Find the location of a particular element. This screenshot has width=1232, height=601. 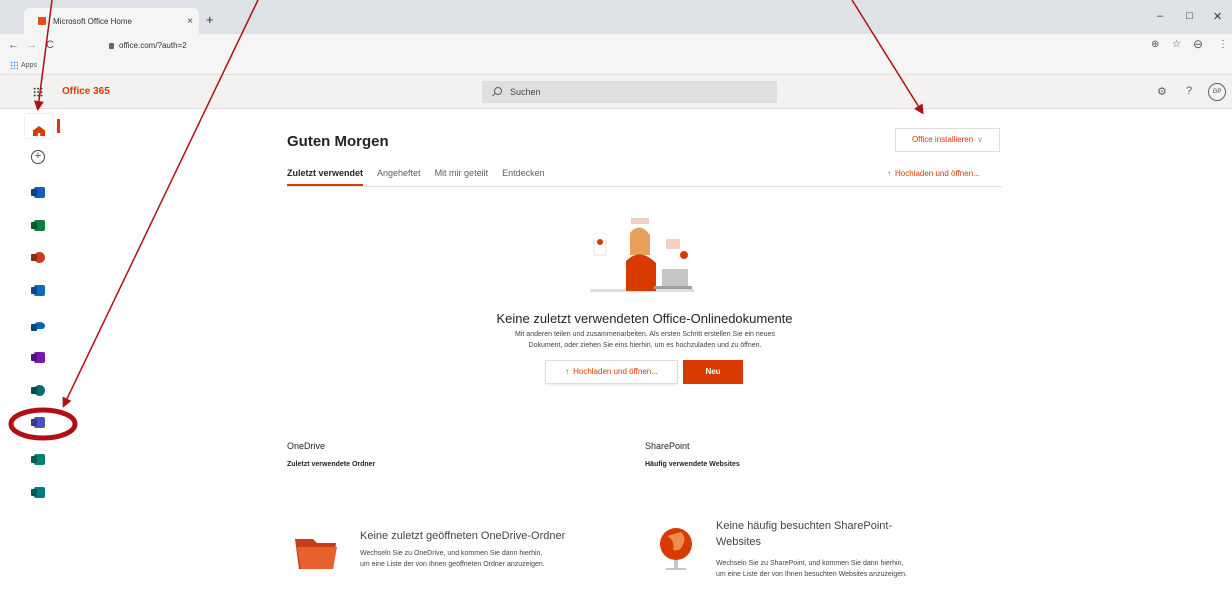

rail-item-excel is located at coordinates (39, 225).